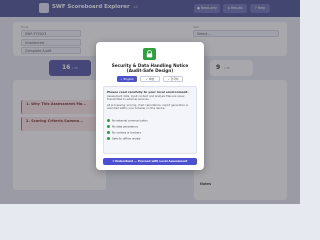  I want to click on lang-chinese-label: 中文, so click(151, 79).